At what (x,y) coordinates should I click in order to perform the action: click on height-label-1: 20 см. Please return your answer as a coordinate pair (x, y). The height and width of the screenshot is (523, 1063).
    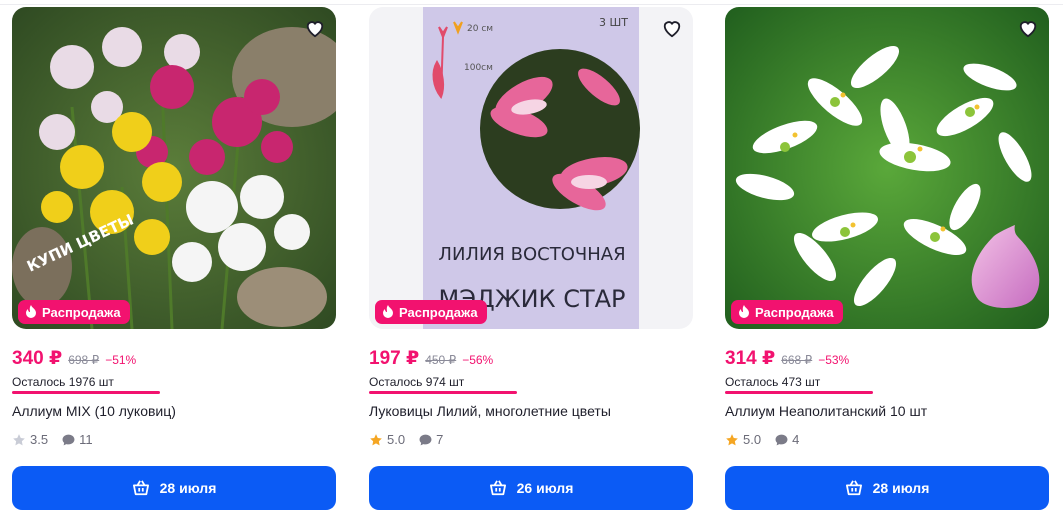
    Looking at the image, I should click on (480, 29).